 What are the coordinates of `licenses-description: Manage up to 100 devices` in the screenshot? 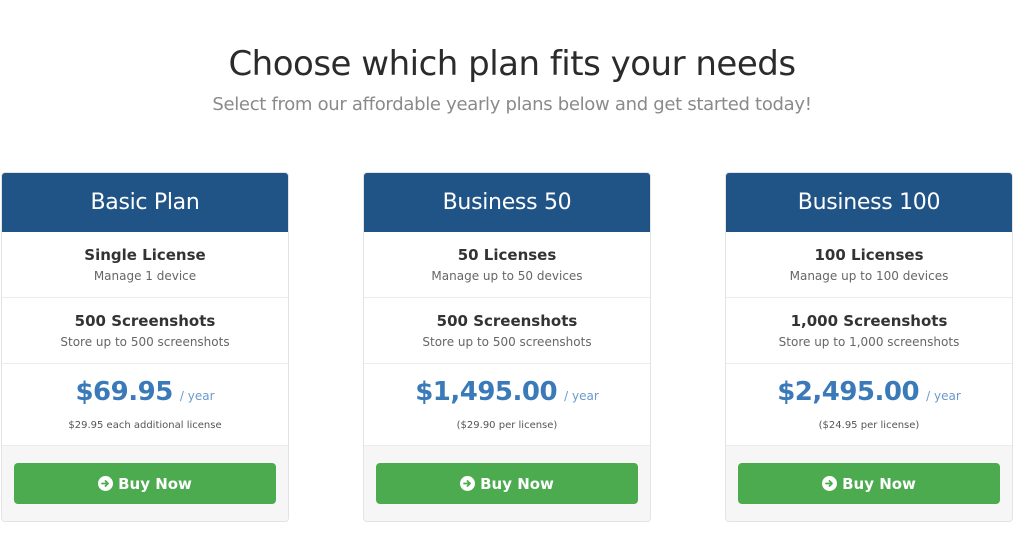 It's located at (869, 276).